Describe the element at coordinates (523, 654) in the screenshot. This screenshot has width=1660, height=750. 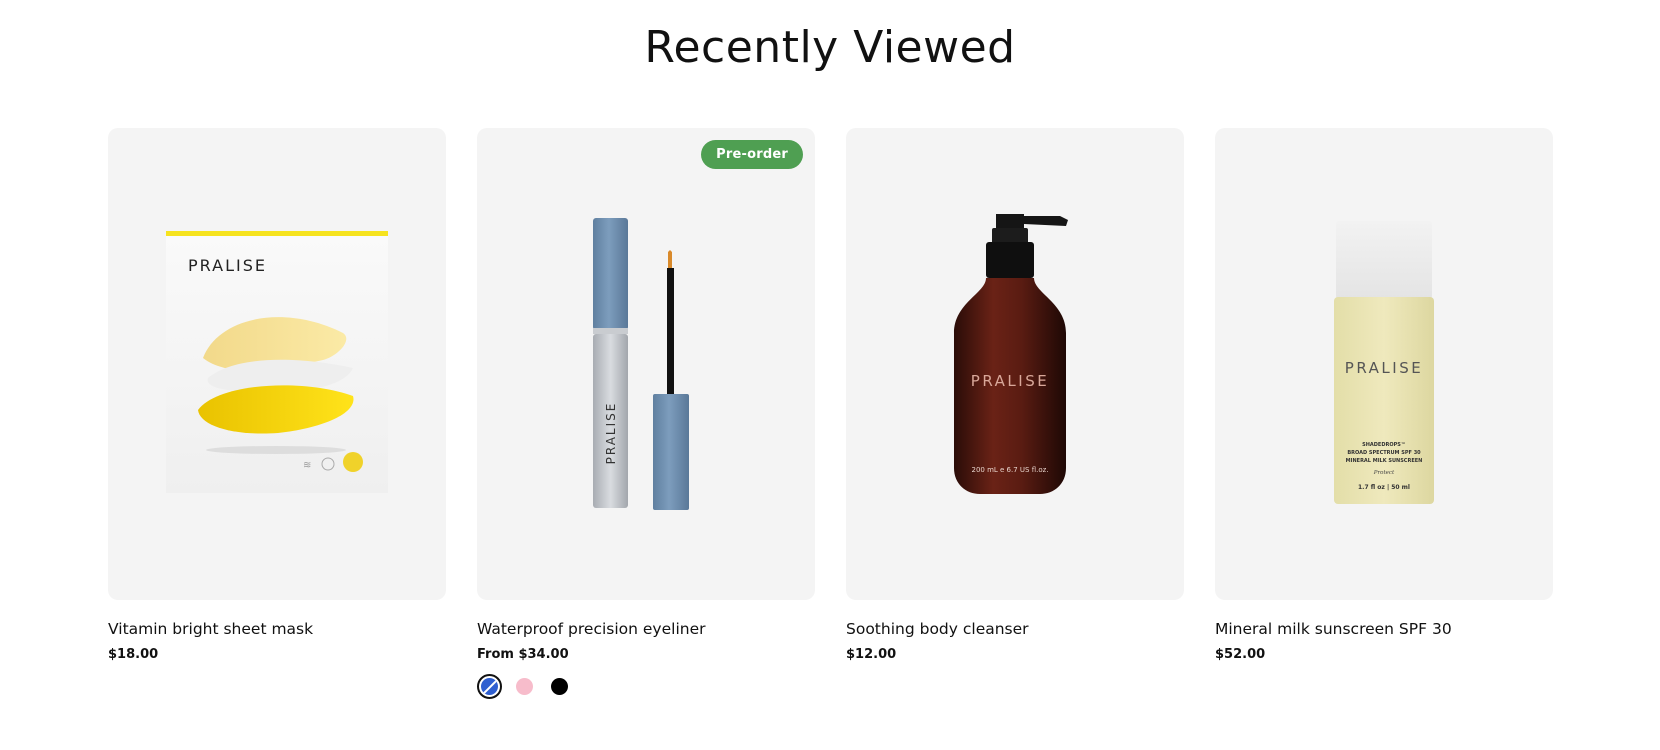
I see `product-price: From $34.00` at that location.